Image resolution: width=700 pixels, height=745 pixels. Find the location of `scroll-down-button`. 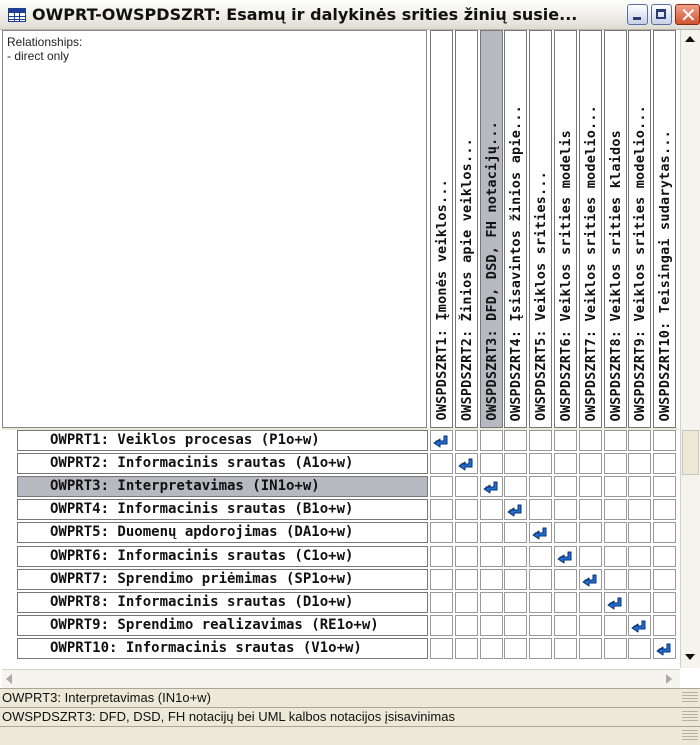

scroll-down-button is located at coordinates (690, 657).